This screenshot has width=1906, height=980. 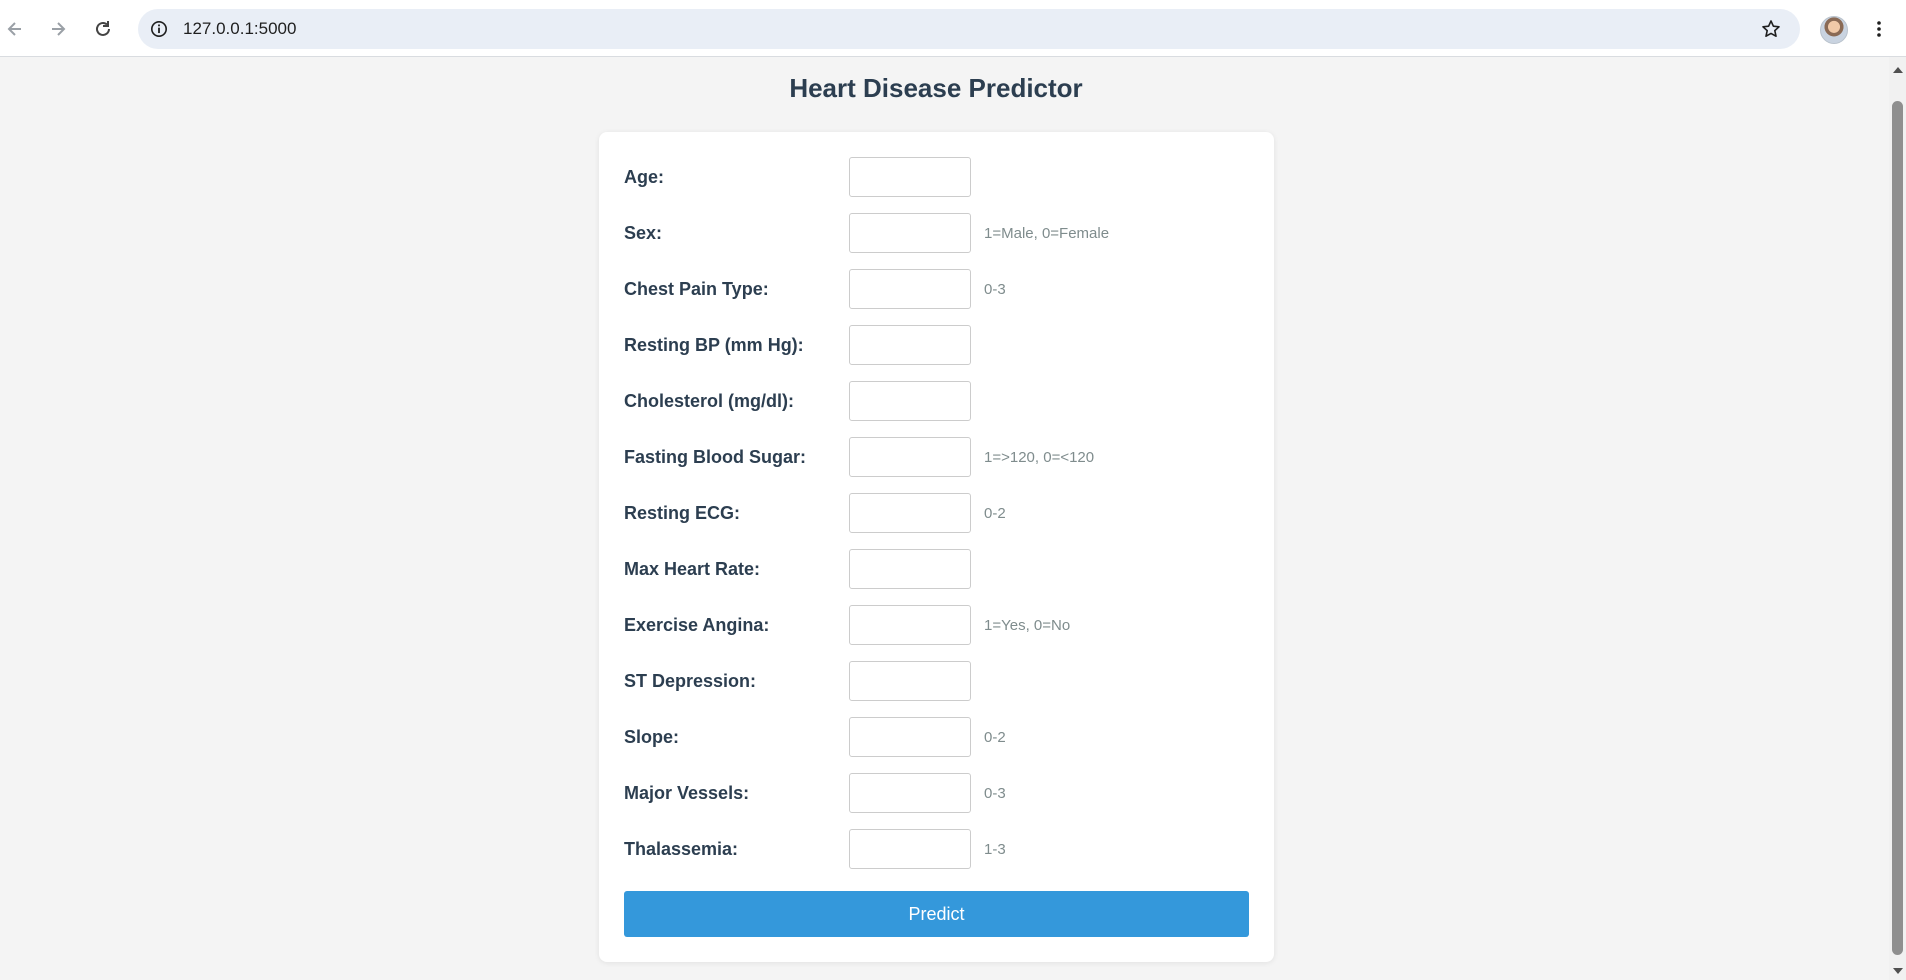 I want to click on form-row: Sex: 1=Male, 0=Female, so click(x=939, y=233).